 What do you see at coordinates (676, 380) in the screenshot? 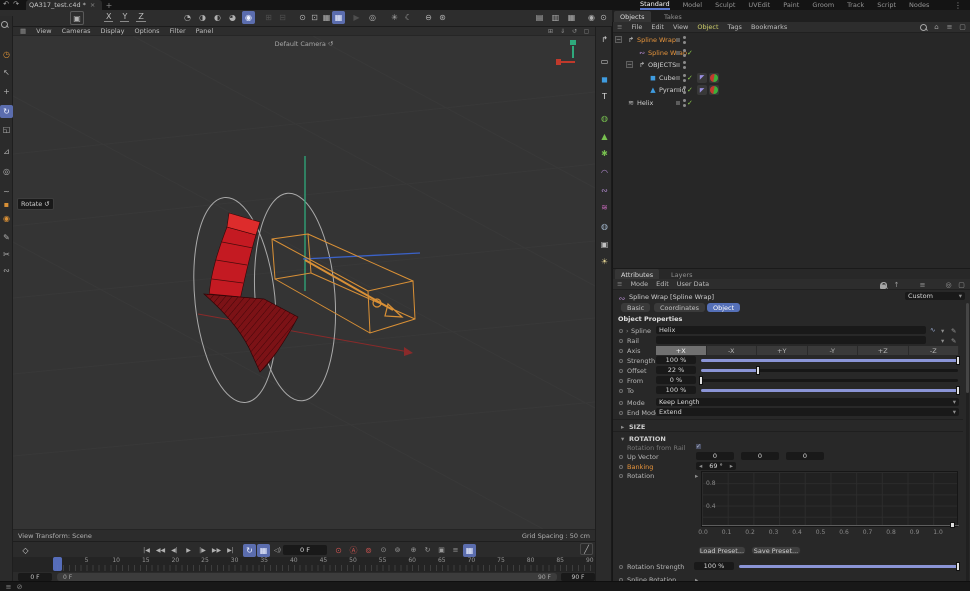
I see `from-value: 0 %` at bounding box center [676, 380].